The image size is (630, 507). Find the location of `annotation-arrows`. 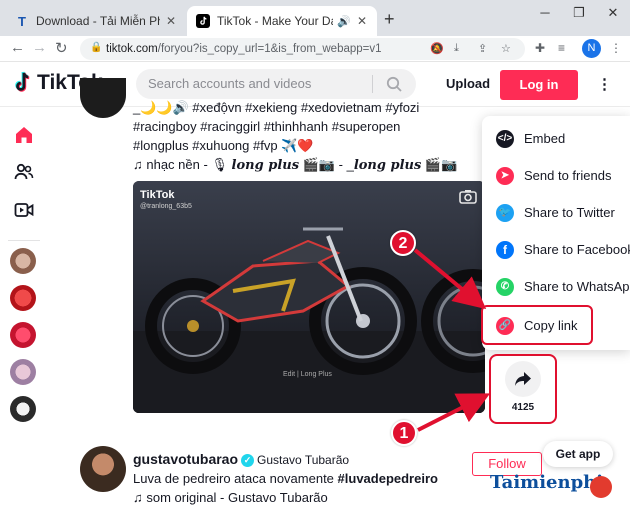

annotation-arrows is located at coordinates (452, 340).